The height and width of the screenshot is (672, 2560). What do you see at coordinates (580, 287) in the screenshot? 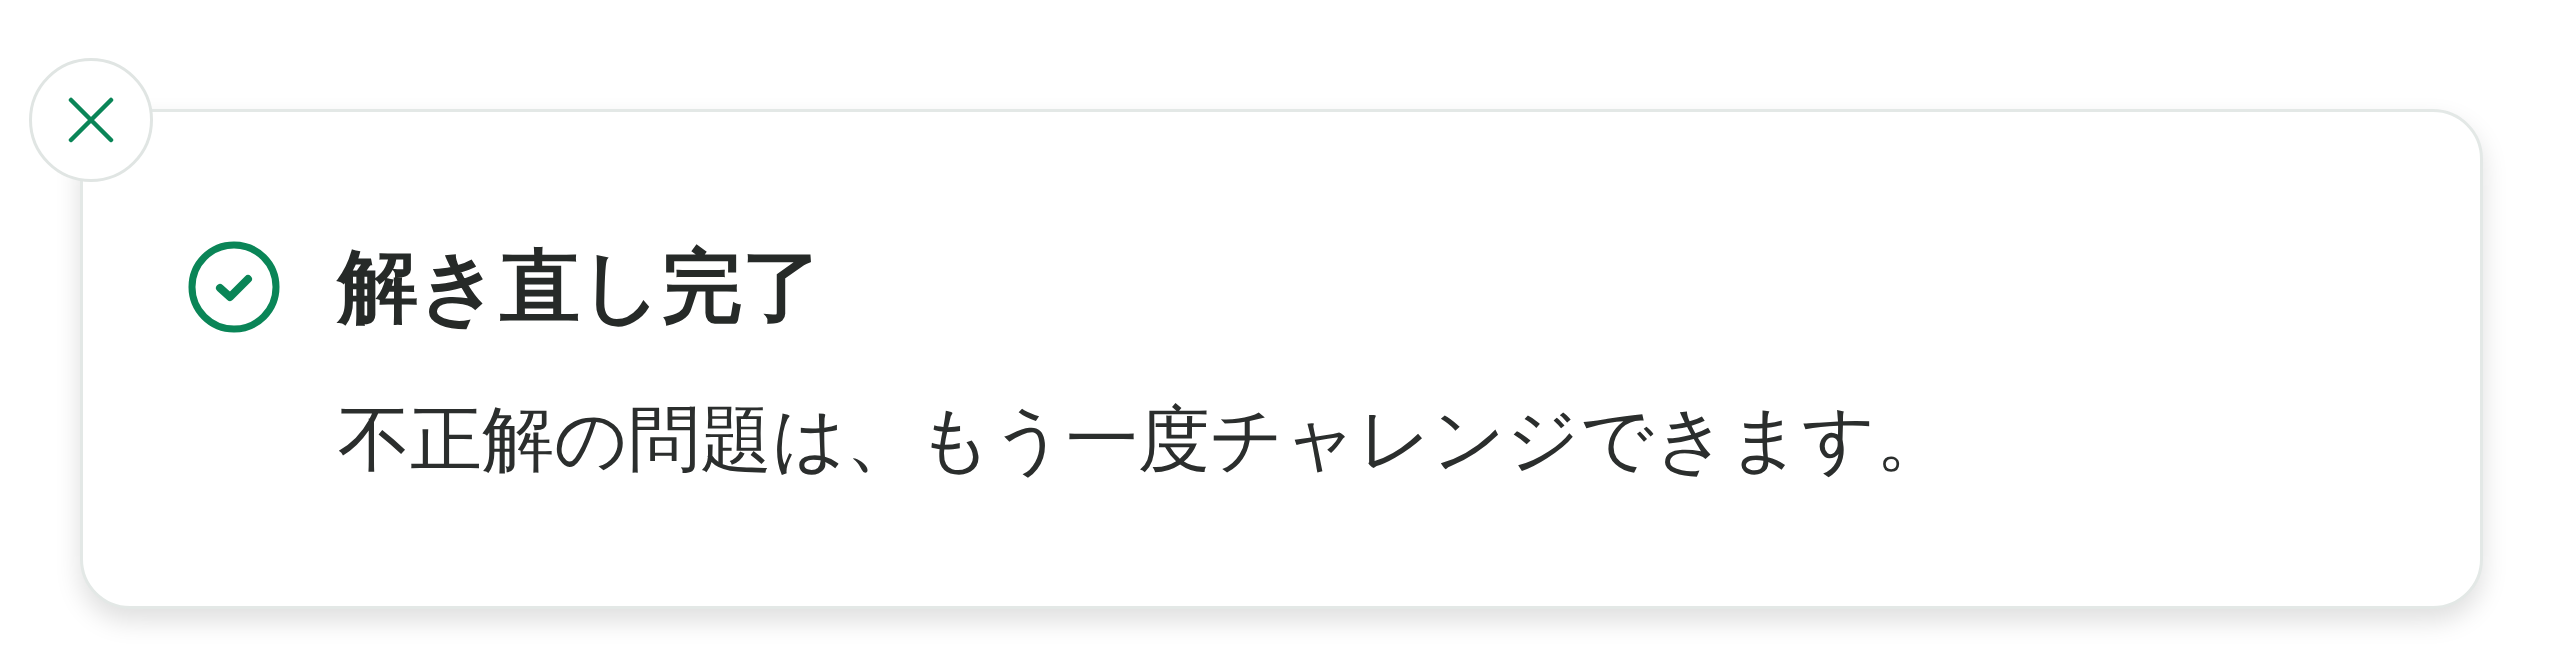
I see `toast-title: 解き直し完了` at bounding box center [580, 287].